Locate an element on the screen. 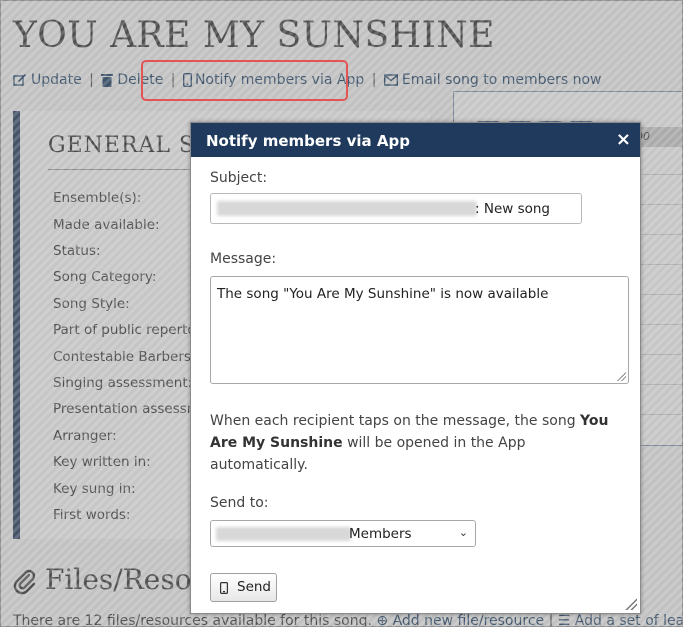  field-label: Key written in: is located at coordinates (102, 462).